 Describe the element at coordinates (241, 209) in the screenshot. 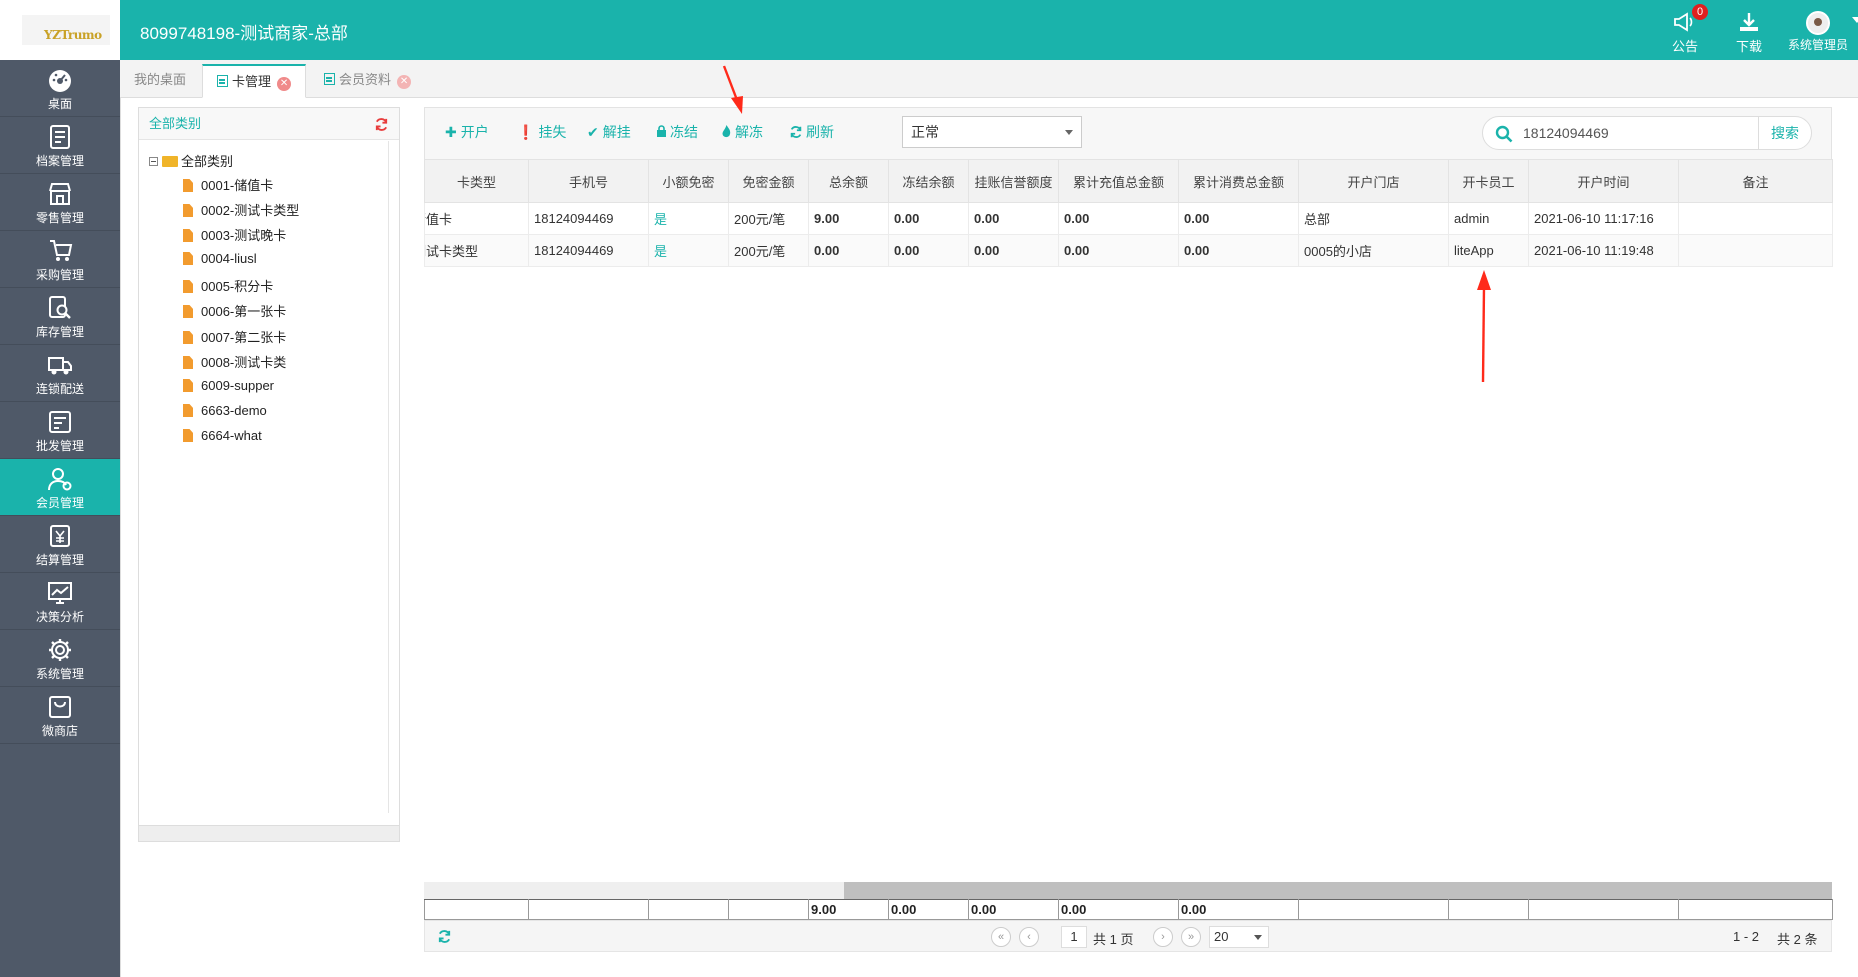

I see `tree-node: 0002-测试卡类型` at that location.